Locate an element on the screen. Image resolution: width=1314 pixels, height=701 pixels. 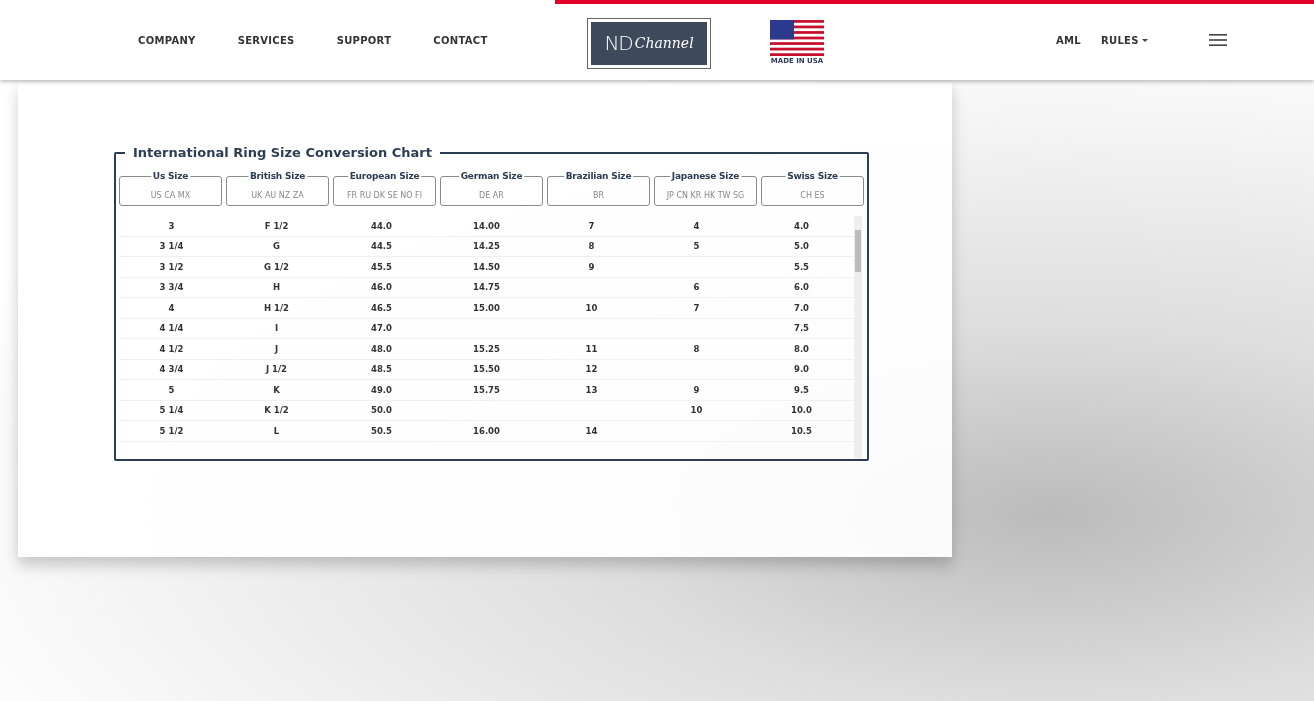
table-cell: 48.0 is located at coordinates (381, 348).